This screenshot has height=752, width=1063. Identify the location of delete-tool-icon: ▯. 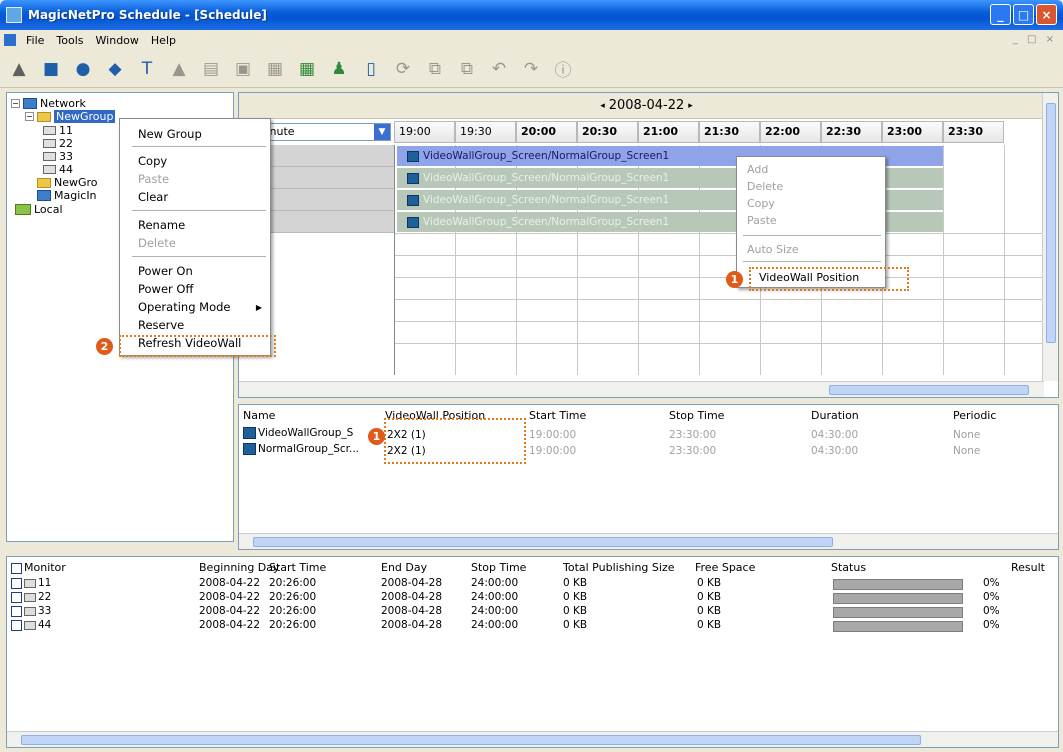
(371, 69).